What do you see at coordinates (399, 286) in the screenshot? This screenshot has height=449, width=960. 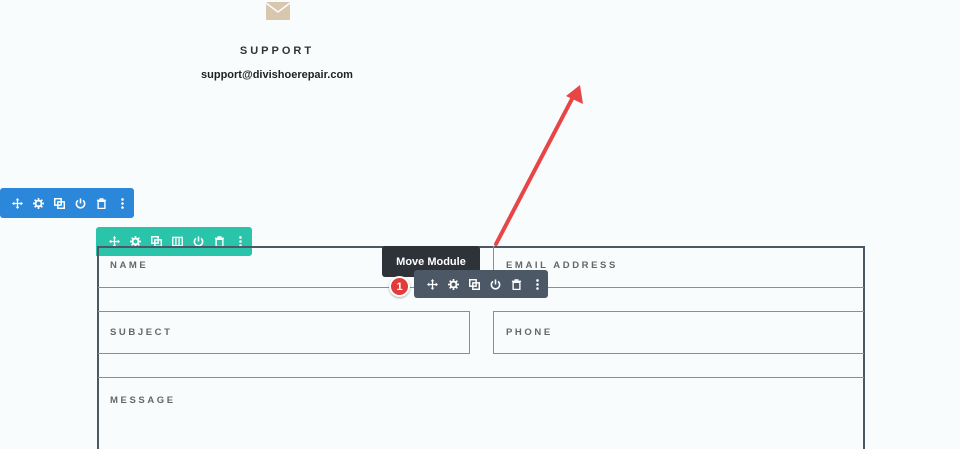 I see `step-badge: 1` at bounding box center [399, 286].